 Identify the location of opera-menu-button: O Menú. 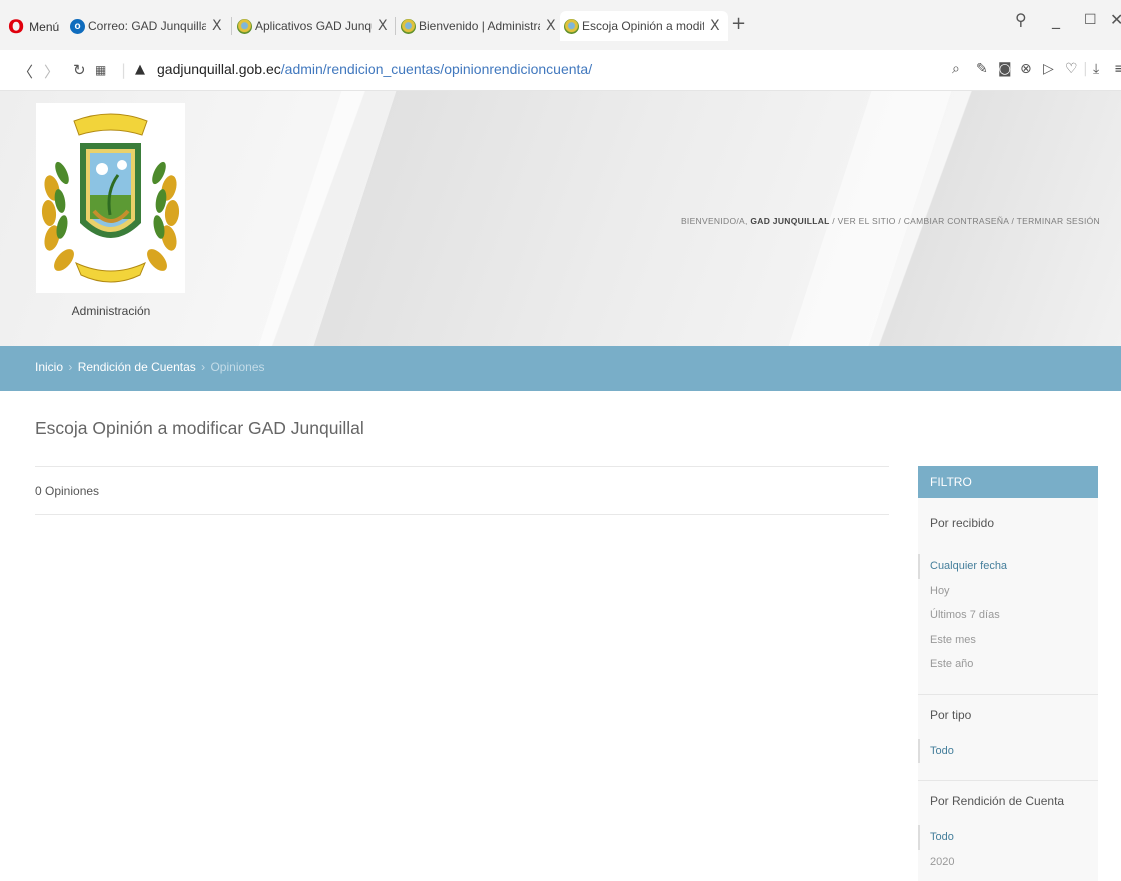
(34, 27).